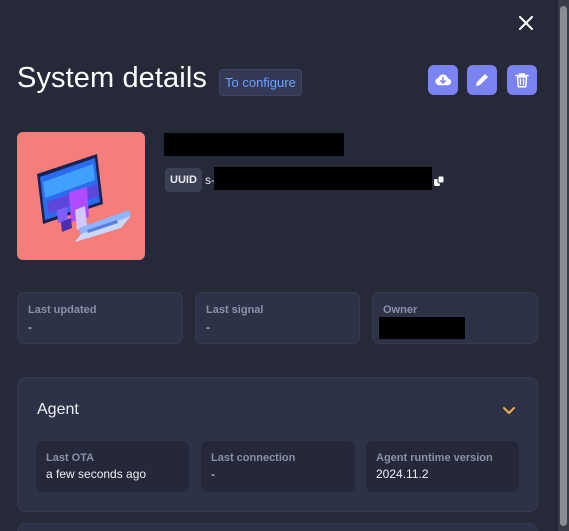 Image resolution: width=569 pixels, height=531 pixels. What do you see at coordinates (62, 310) in the screenshot?
I see `last-updated-label: Last updated` at bounding box center [62, 310].